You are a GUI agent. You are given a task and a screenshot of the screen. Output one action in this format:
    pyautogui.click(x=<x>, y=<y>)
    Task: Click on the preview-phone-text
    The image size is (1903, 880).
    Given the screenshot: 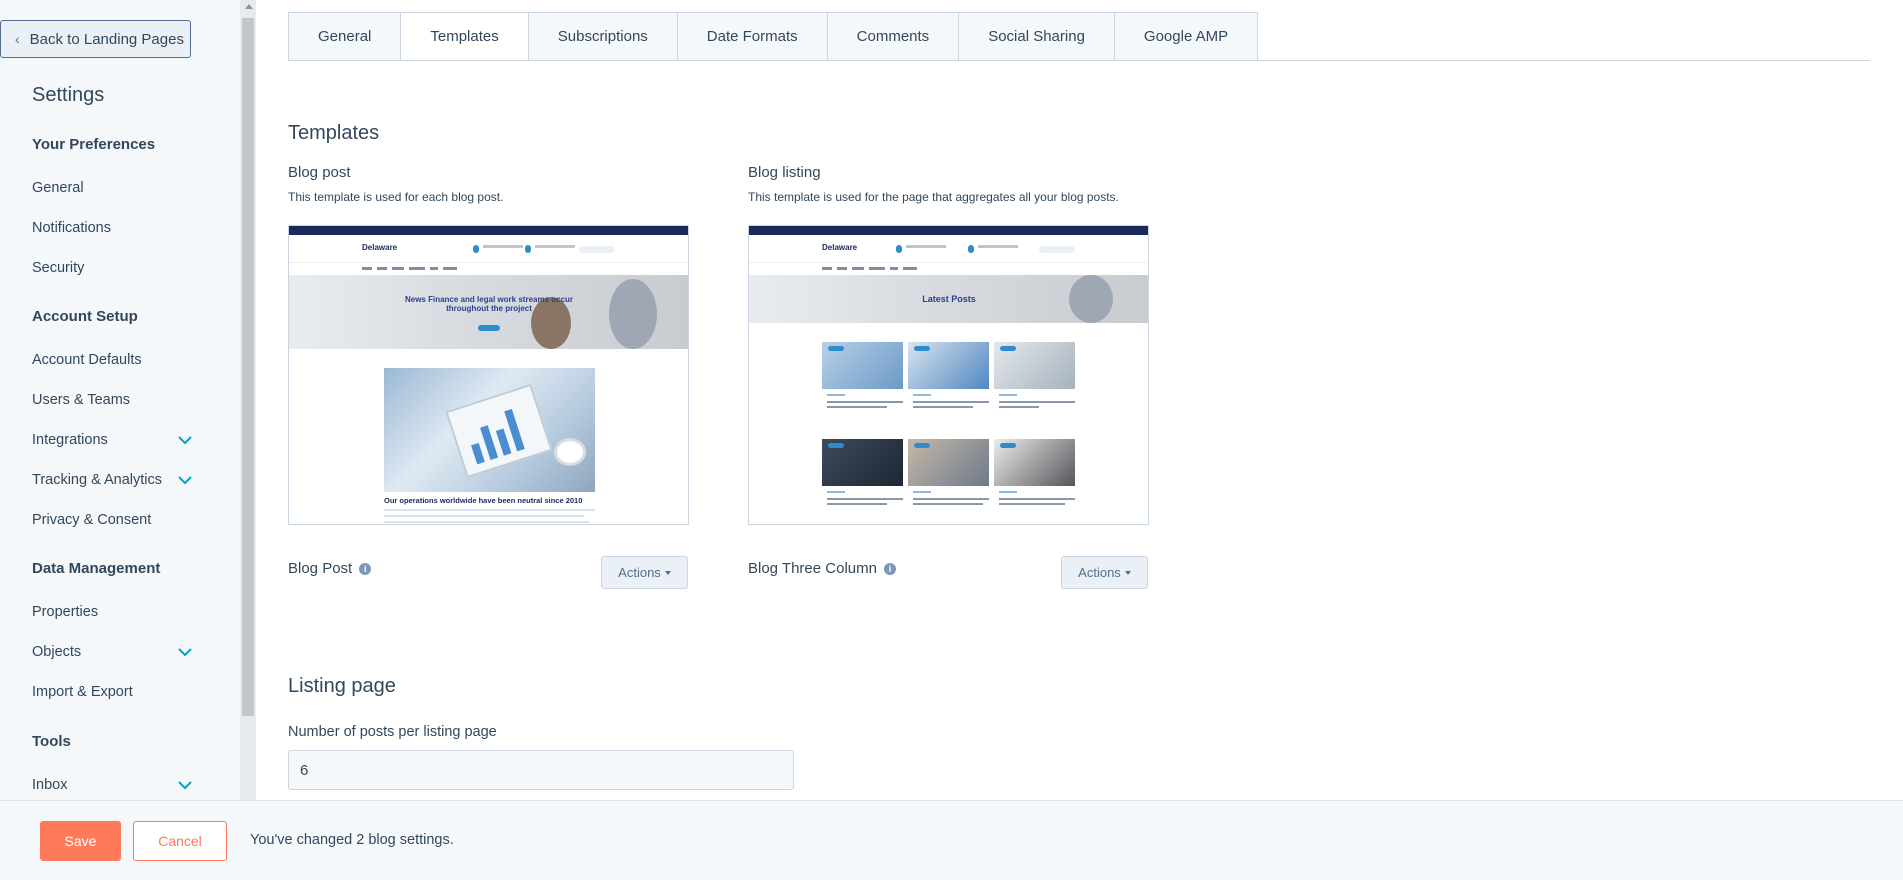 What is the action you would take?
    pyautogui.click(x=503, y=246)
    